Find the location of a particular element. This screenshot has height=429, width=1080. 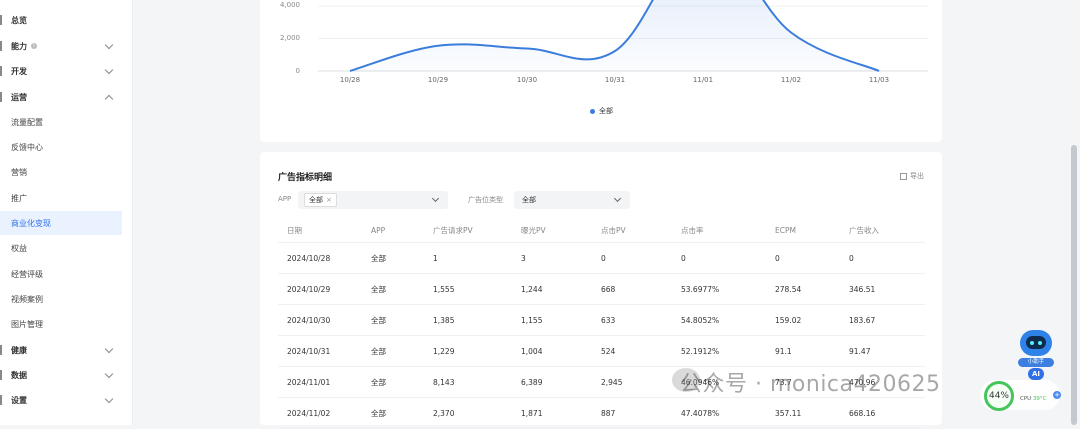

trend-chart is located at coordinates (623, 36).